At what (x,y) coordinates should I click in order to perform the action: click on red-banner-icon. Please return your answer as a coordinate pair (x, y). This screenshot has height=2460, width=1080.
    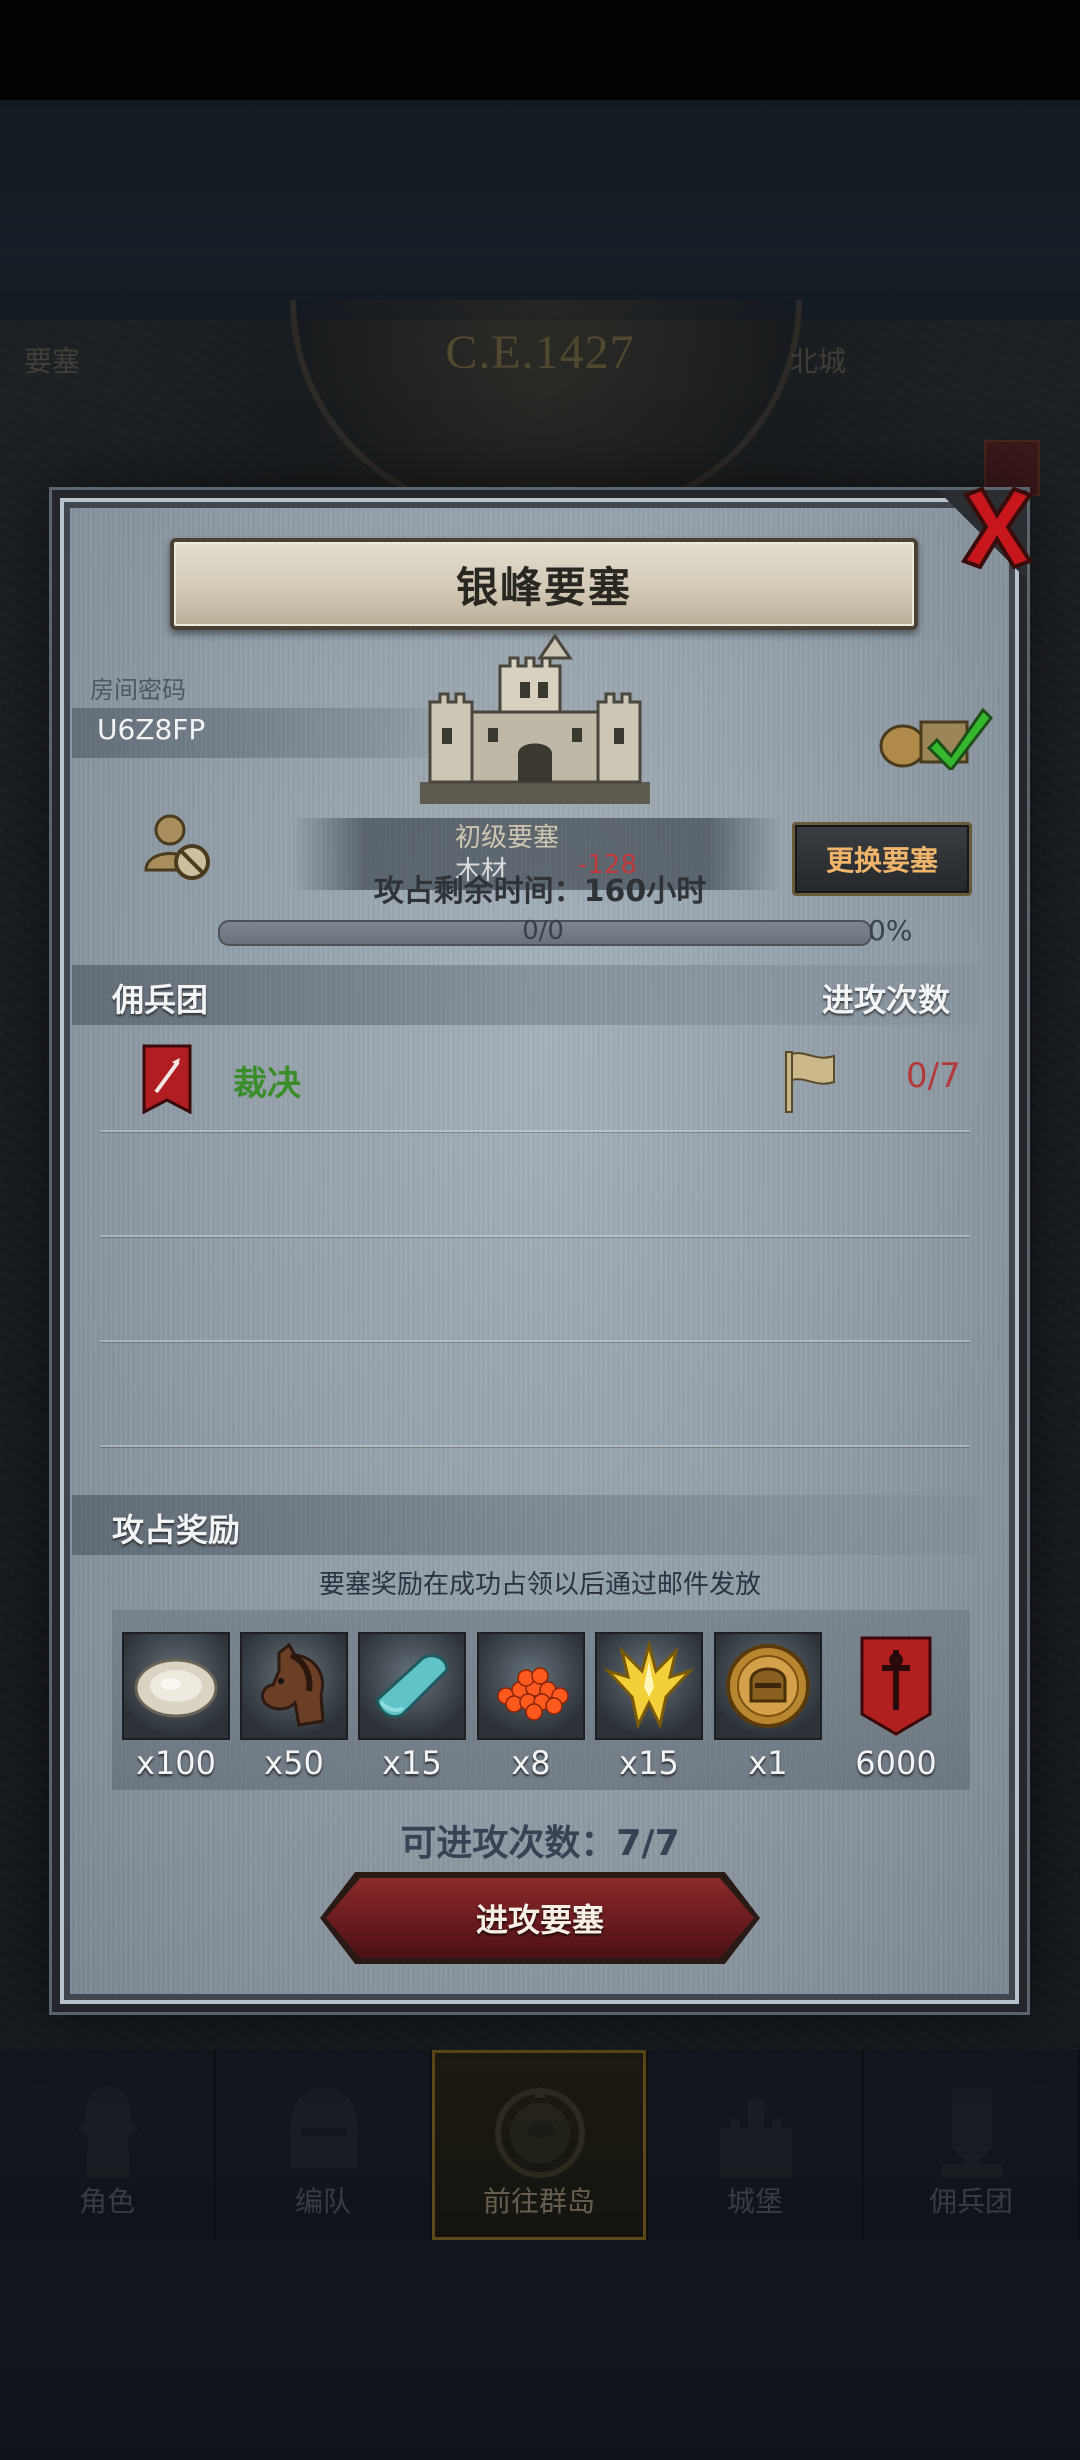
    Looking at the image, I should click on (896, 1686).